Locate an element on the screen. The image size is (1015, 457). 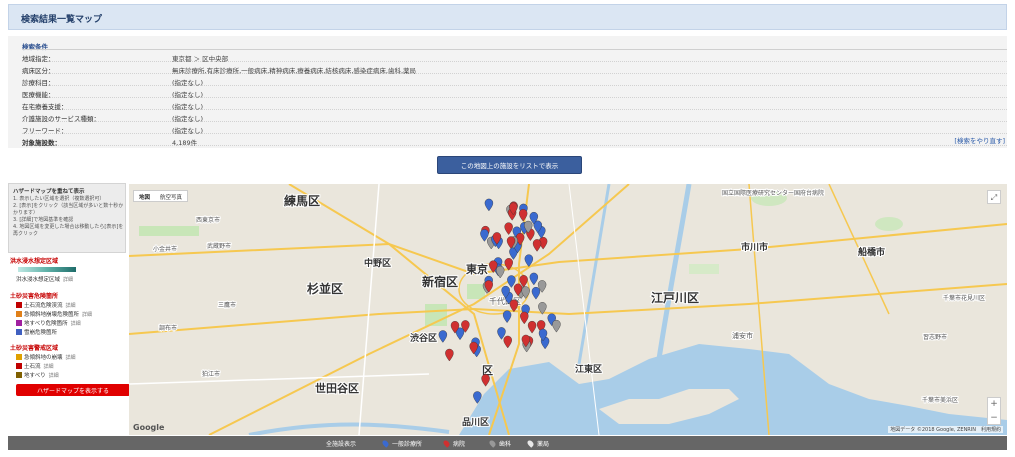
redo-search-link: [検索をやり直す] is located at coordinates (979, 140).